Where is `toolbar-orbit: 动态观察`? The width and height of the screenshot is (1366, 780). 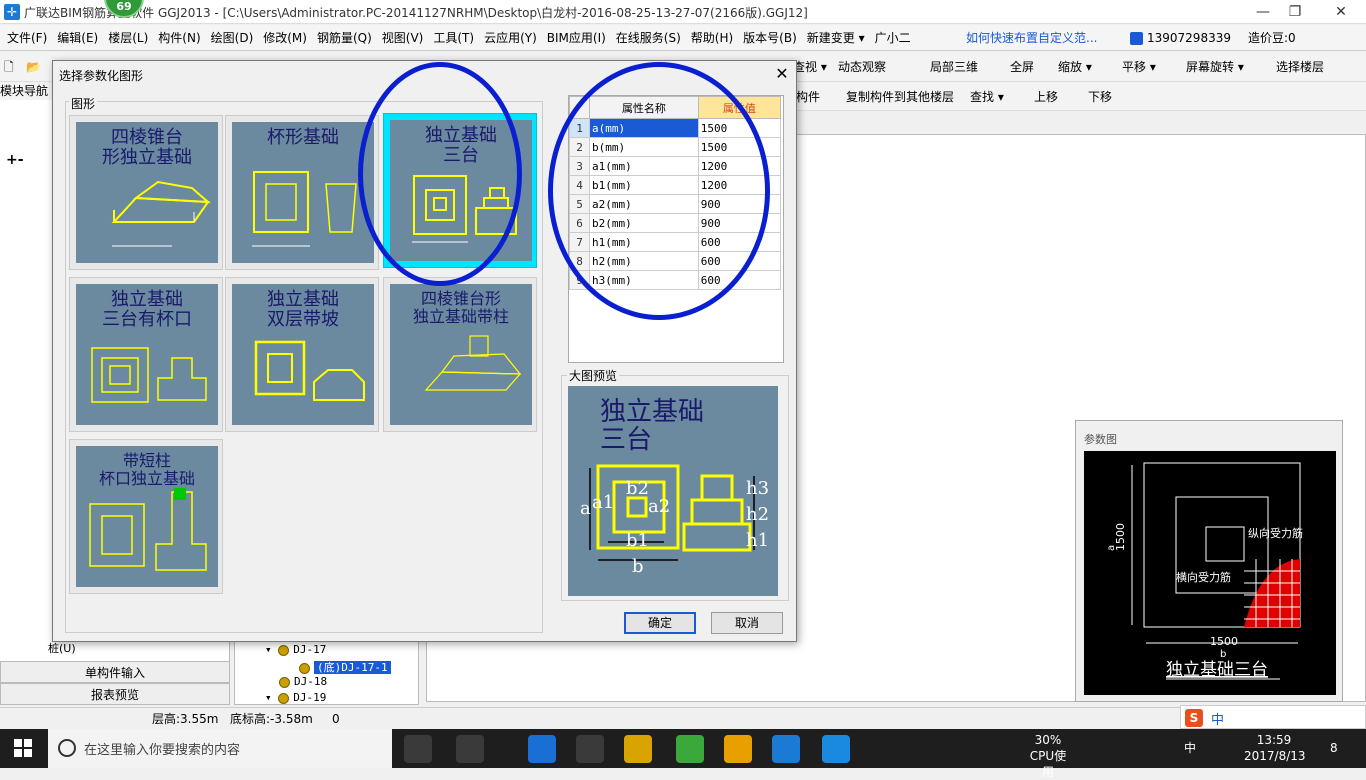
toolbar-orbit: 动态观察 is located at coordinates (862, 67).